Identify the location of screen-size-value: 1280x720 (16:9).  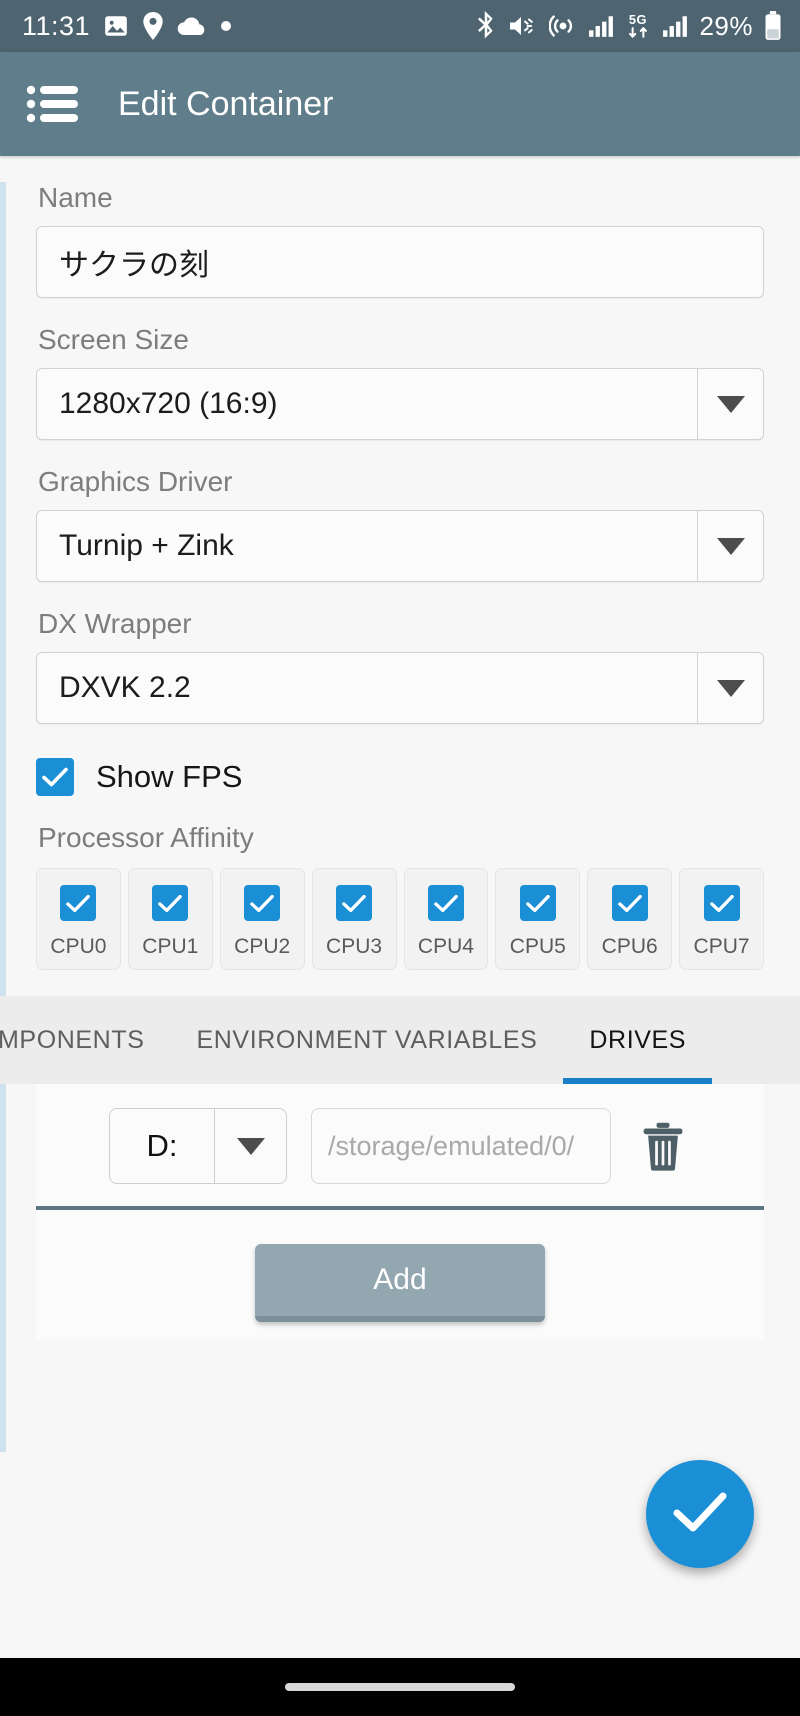
(168, 403).